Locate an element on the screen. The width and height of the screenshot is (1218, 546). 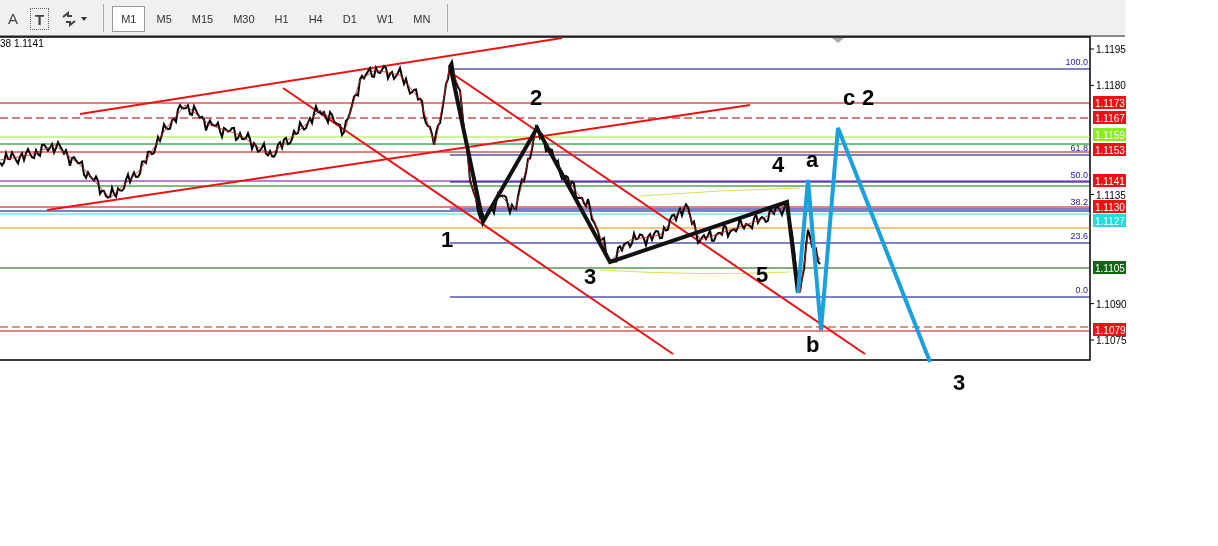
fibonacci-level-label: 38.2 is located at coordinates (1079, 202).